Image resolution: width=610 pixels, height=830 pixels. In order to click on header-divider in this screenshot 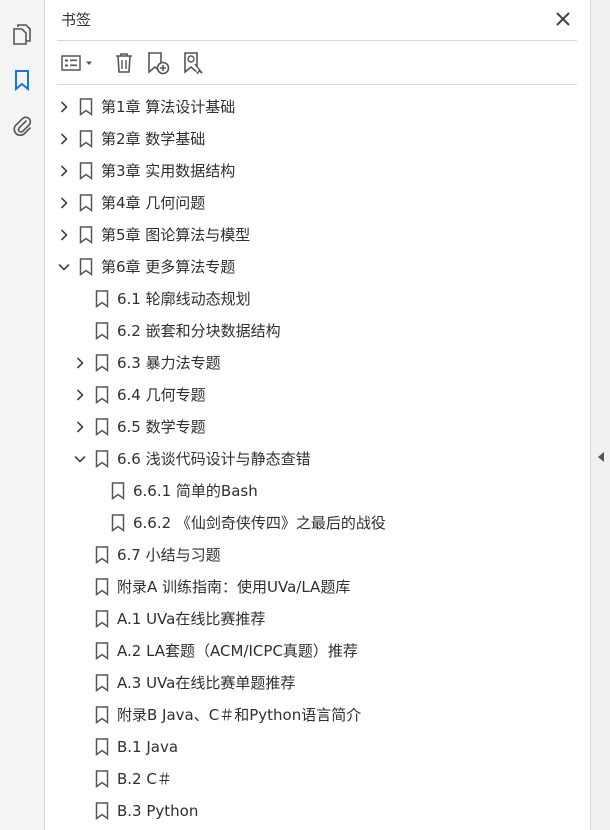, I will do `click(317, 40)`.